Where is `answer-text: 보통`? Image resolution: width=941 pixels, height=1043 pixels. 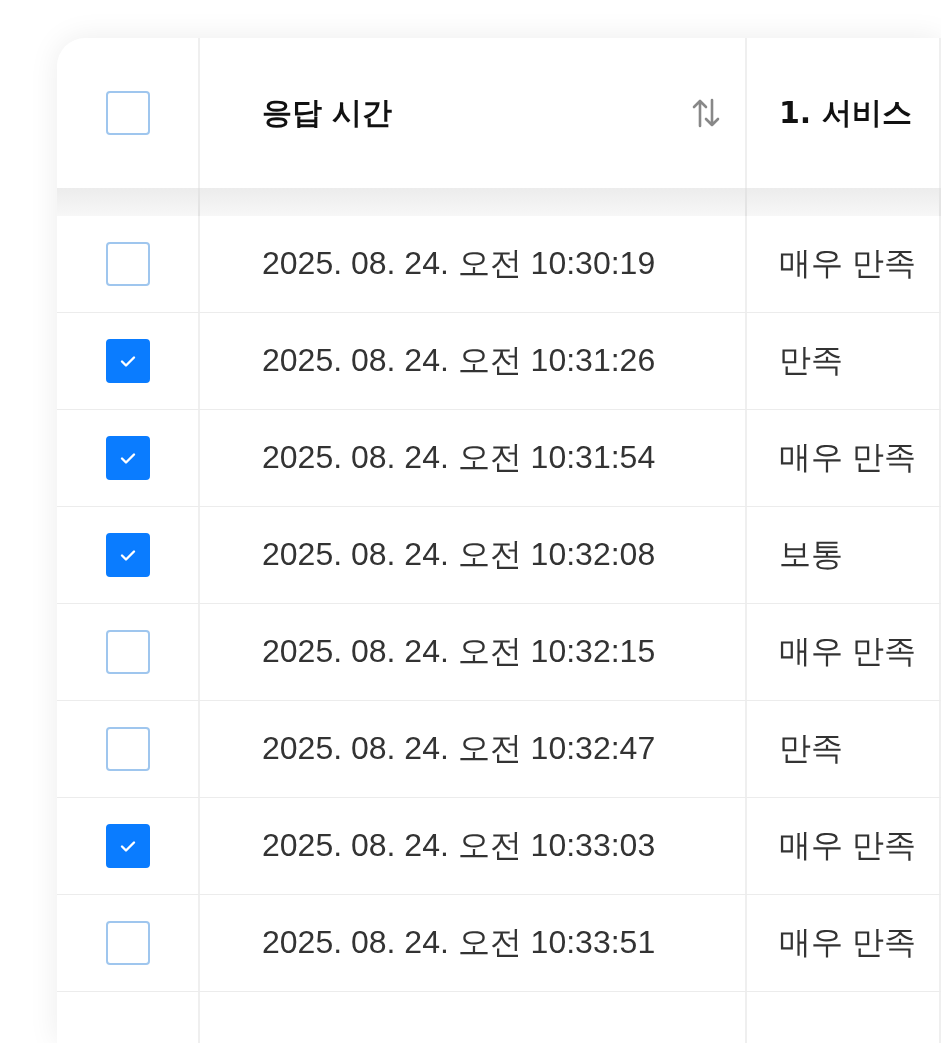 answer-text: 보통 is located at coordinates (811, 554).